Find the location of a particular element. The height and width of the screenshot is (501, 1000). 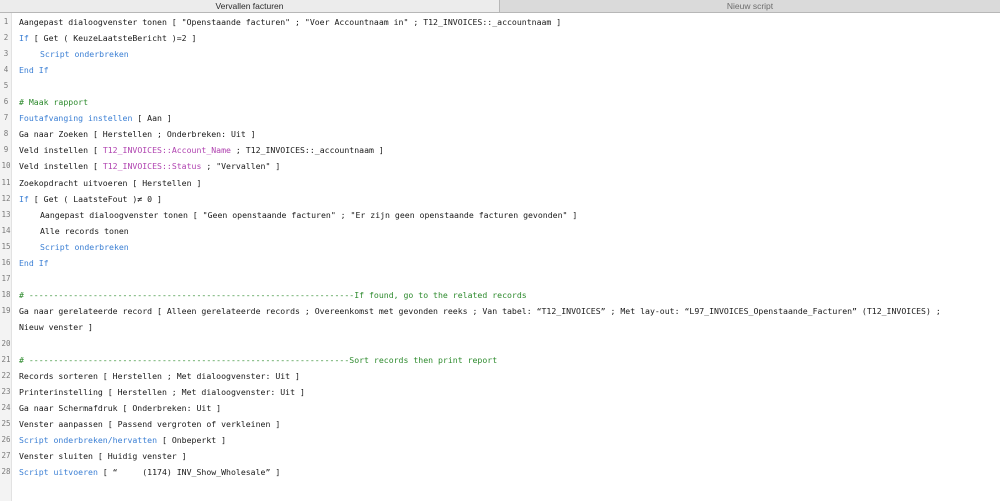

comment-text: # Maak rapport is located at coordinates (54, 102).